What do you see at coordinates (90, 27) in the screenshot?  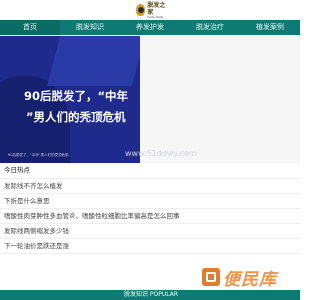 I see `nav-item-hair-loss-knowledge: 脱发知识` at bounding box center [90, 27].